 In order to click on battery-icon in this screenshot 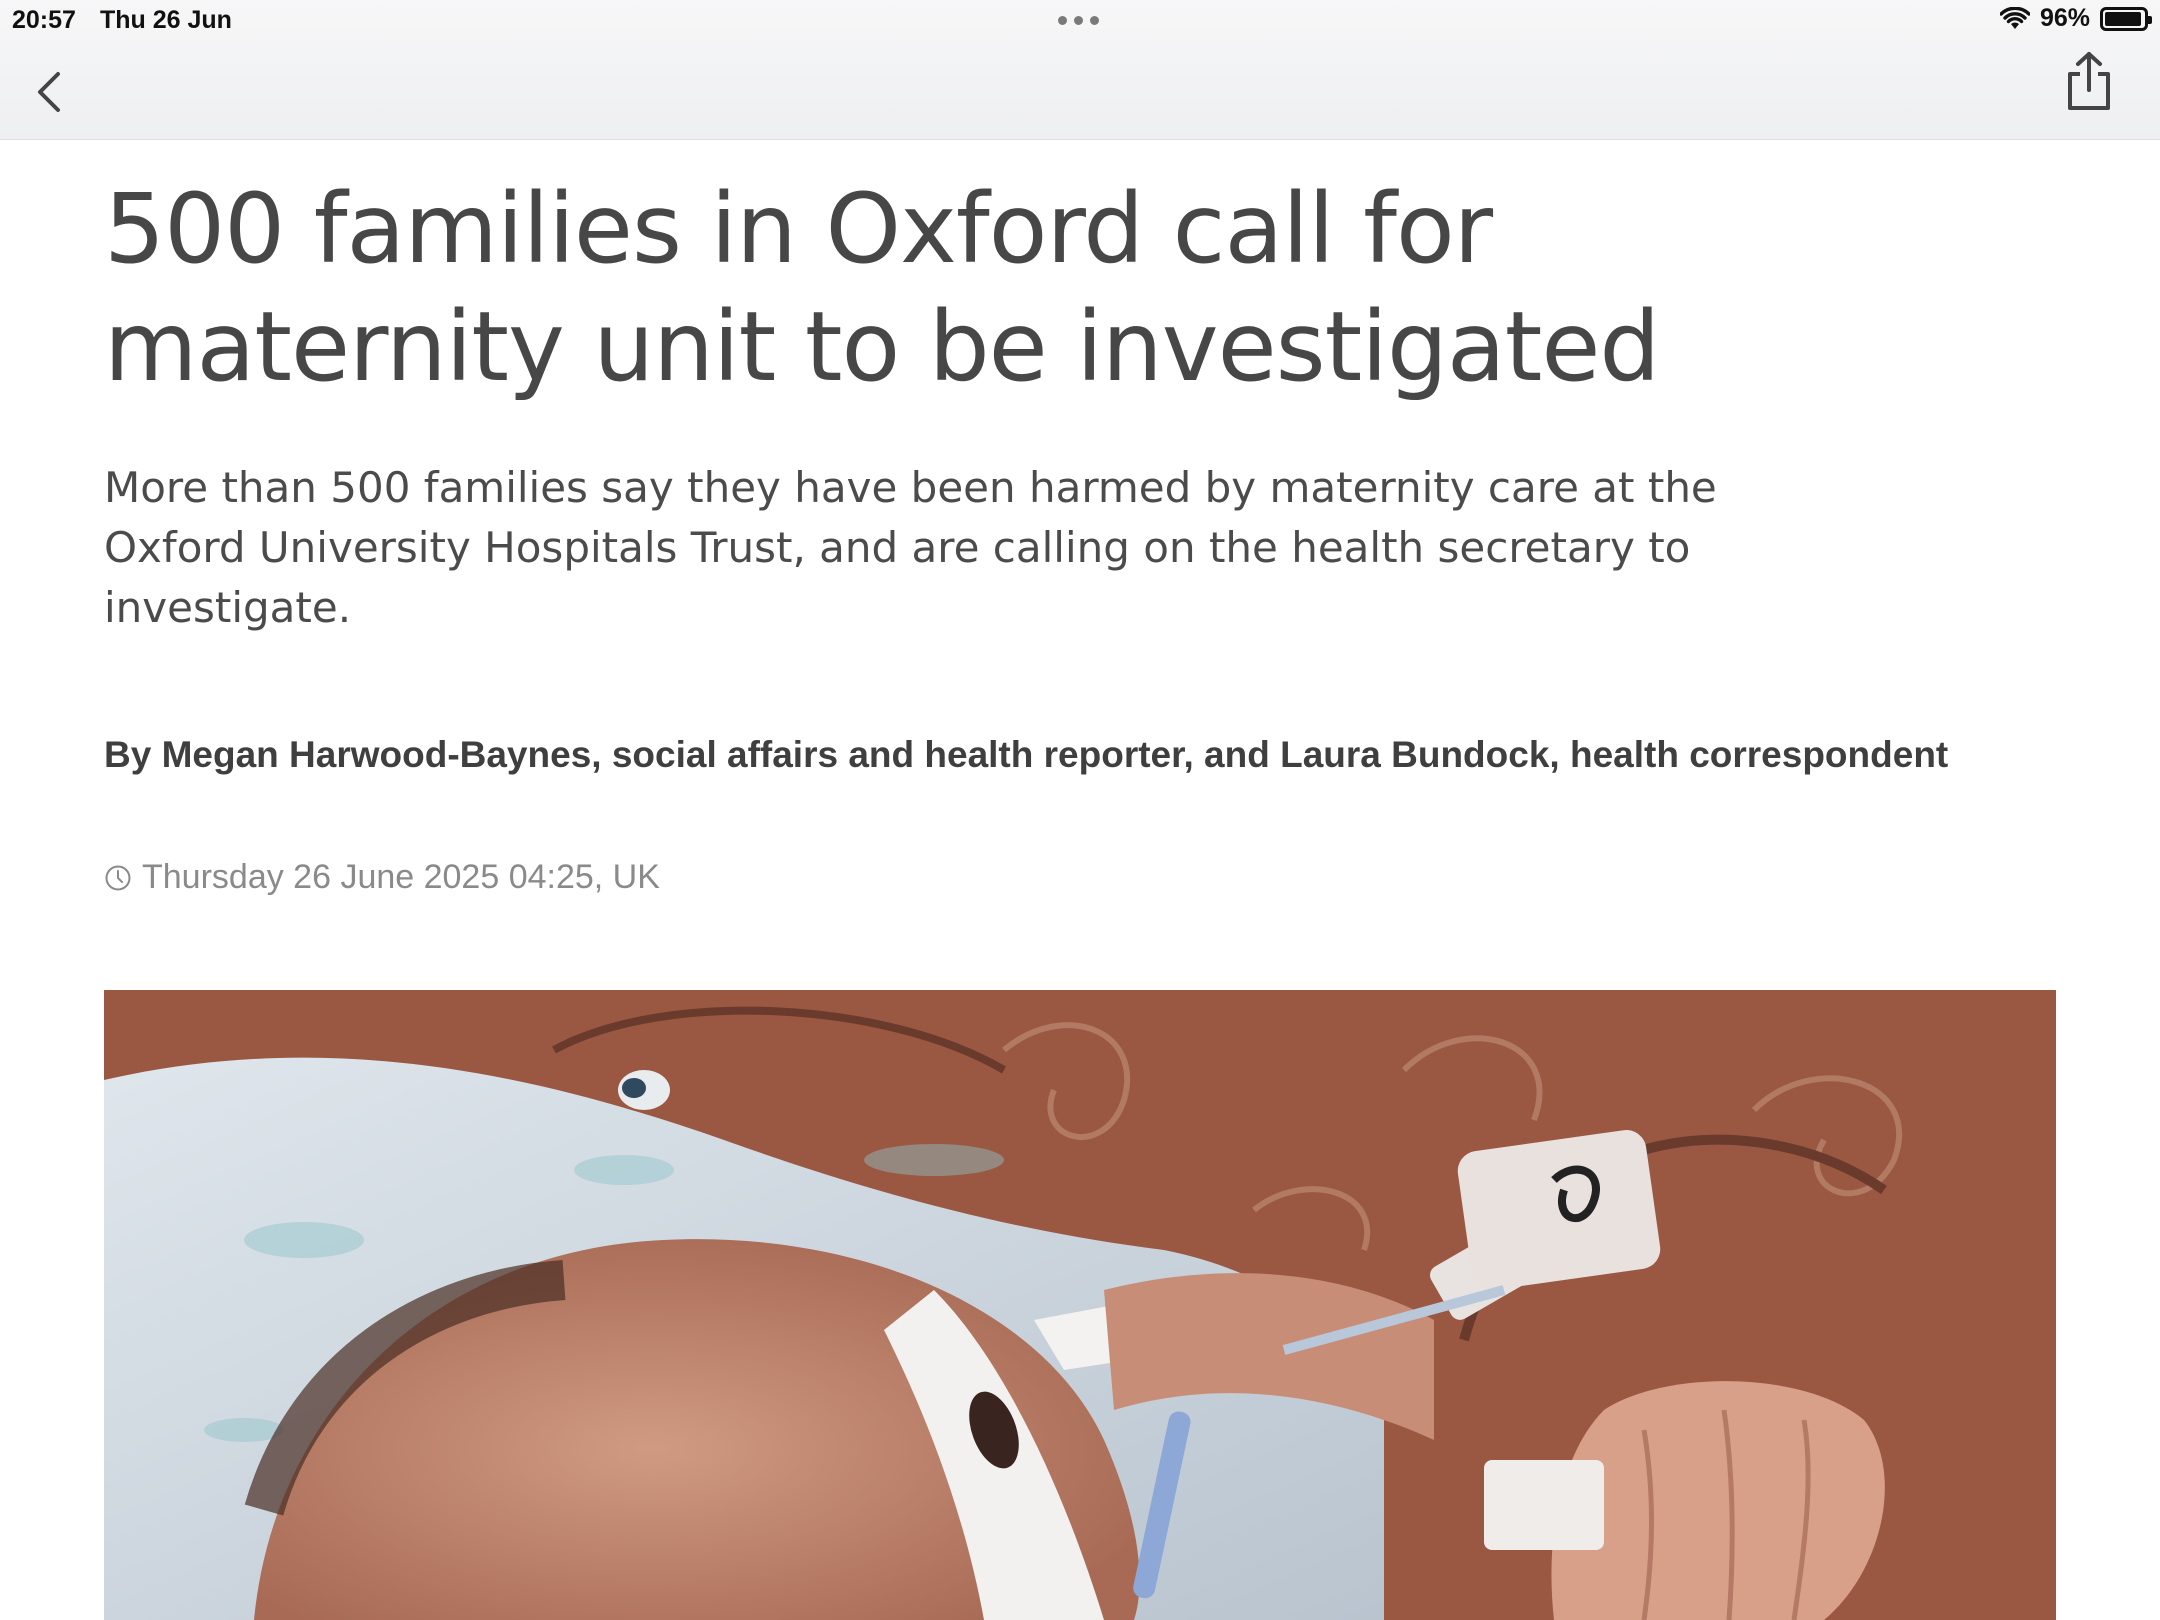, I will do `click(2126, 18)`.